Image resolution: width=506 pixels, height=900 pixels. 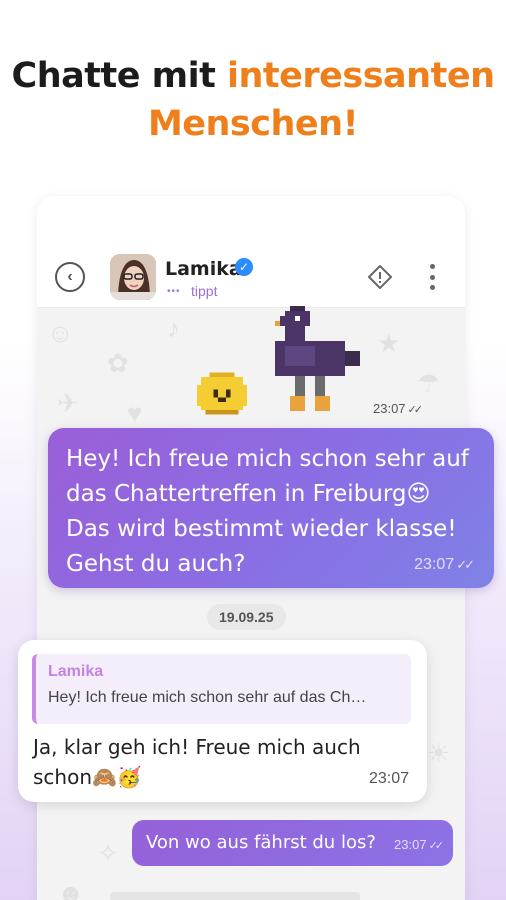 What do you see at coordinates (389, 343) in the screenshot?
I see `doodle-icon: ★` at bounding box center [389, 343].